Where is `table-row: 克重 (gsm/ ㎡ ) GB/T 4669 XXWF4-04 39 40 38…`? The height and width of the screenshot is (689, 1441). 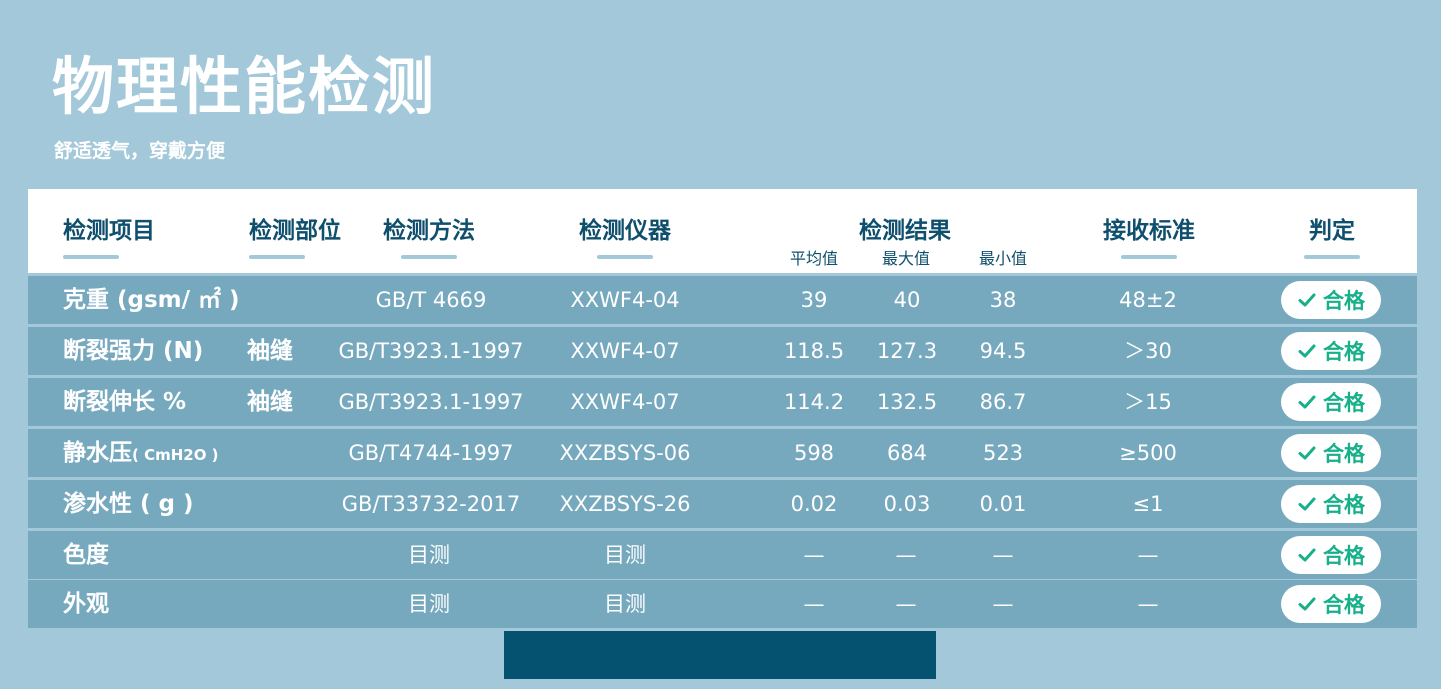
table-row: 克重 (gsm/ ㎡ ) GB/T 4669 XXWF4-04 39 40 38… is located at coordinates (722, 300).